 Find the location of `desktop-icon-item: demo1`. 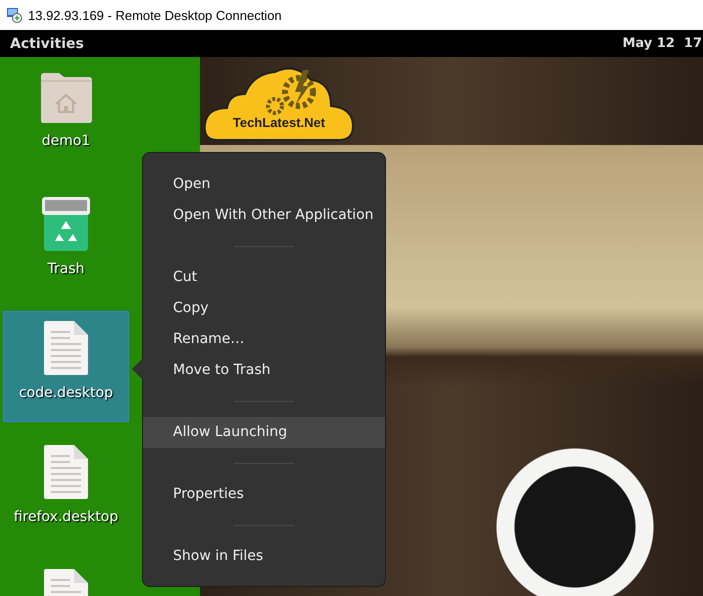

desktop-icon-item: demo1 is located at coordinates (66, 118).